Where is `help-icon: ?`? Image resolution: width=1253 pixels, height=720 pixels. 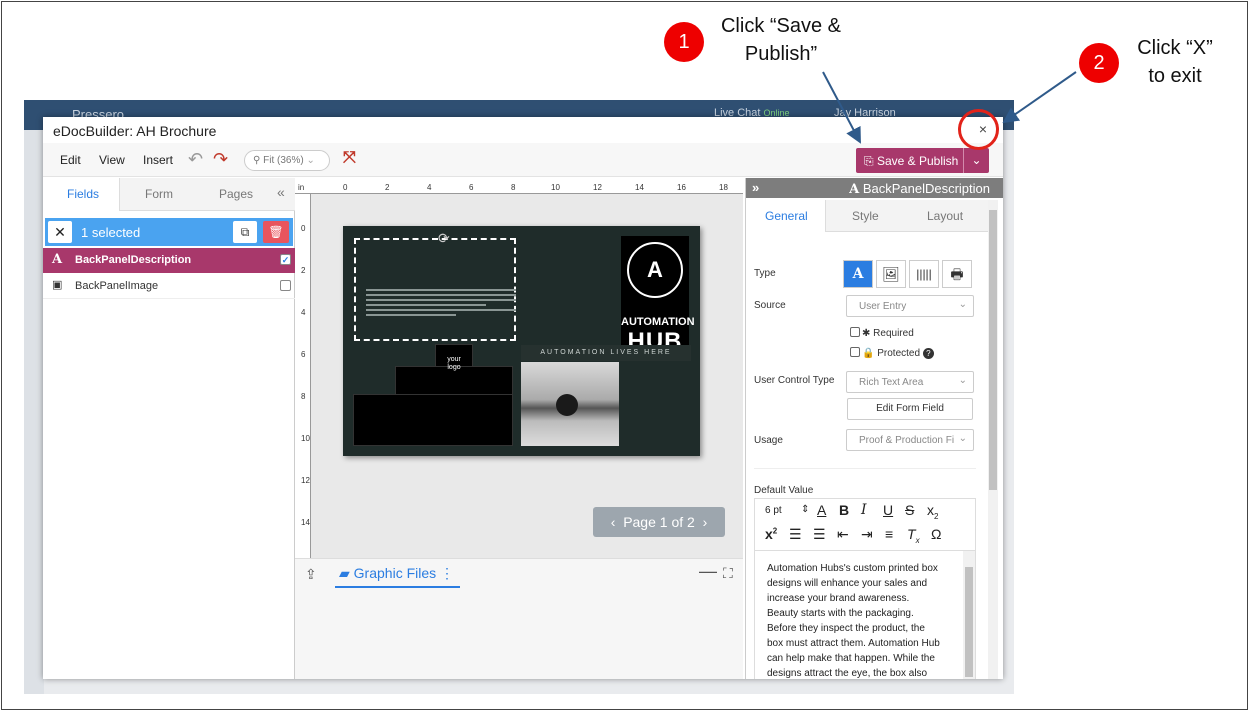 help-icon: ? is located at coordinates (928, 353).